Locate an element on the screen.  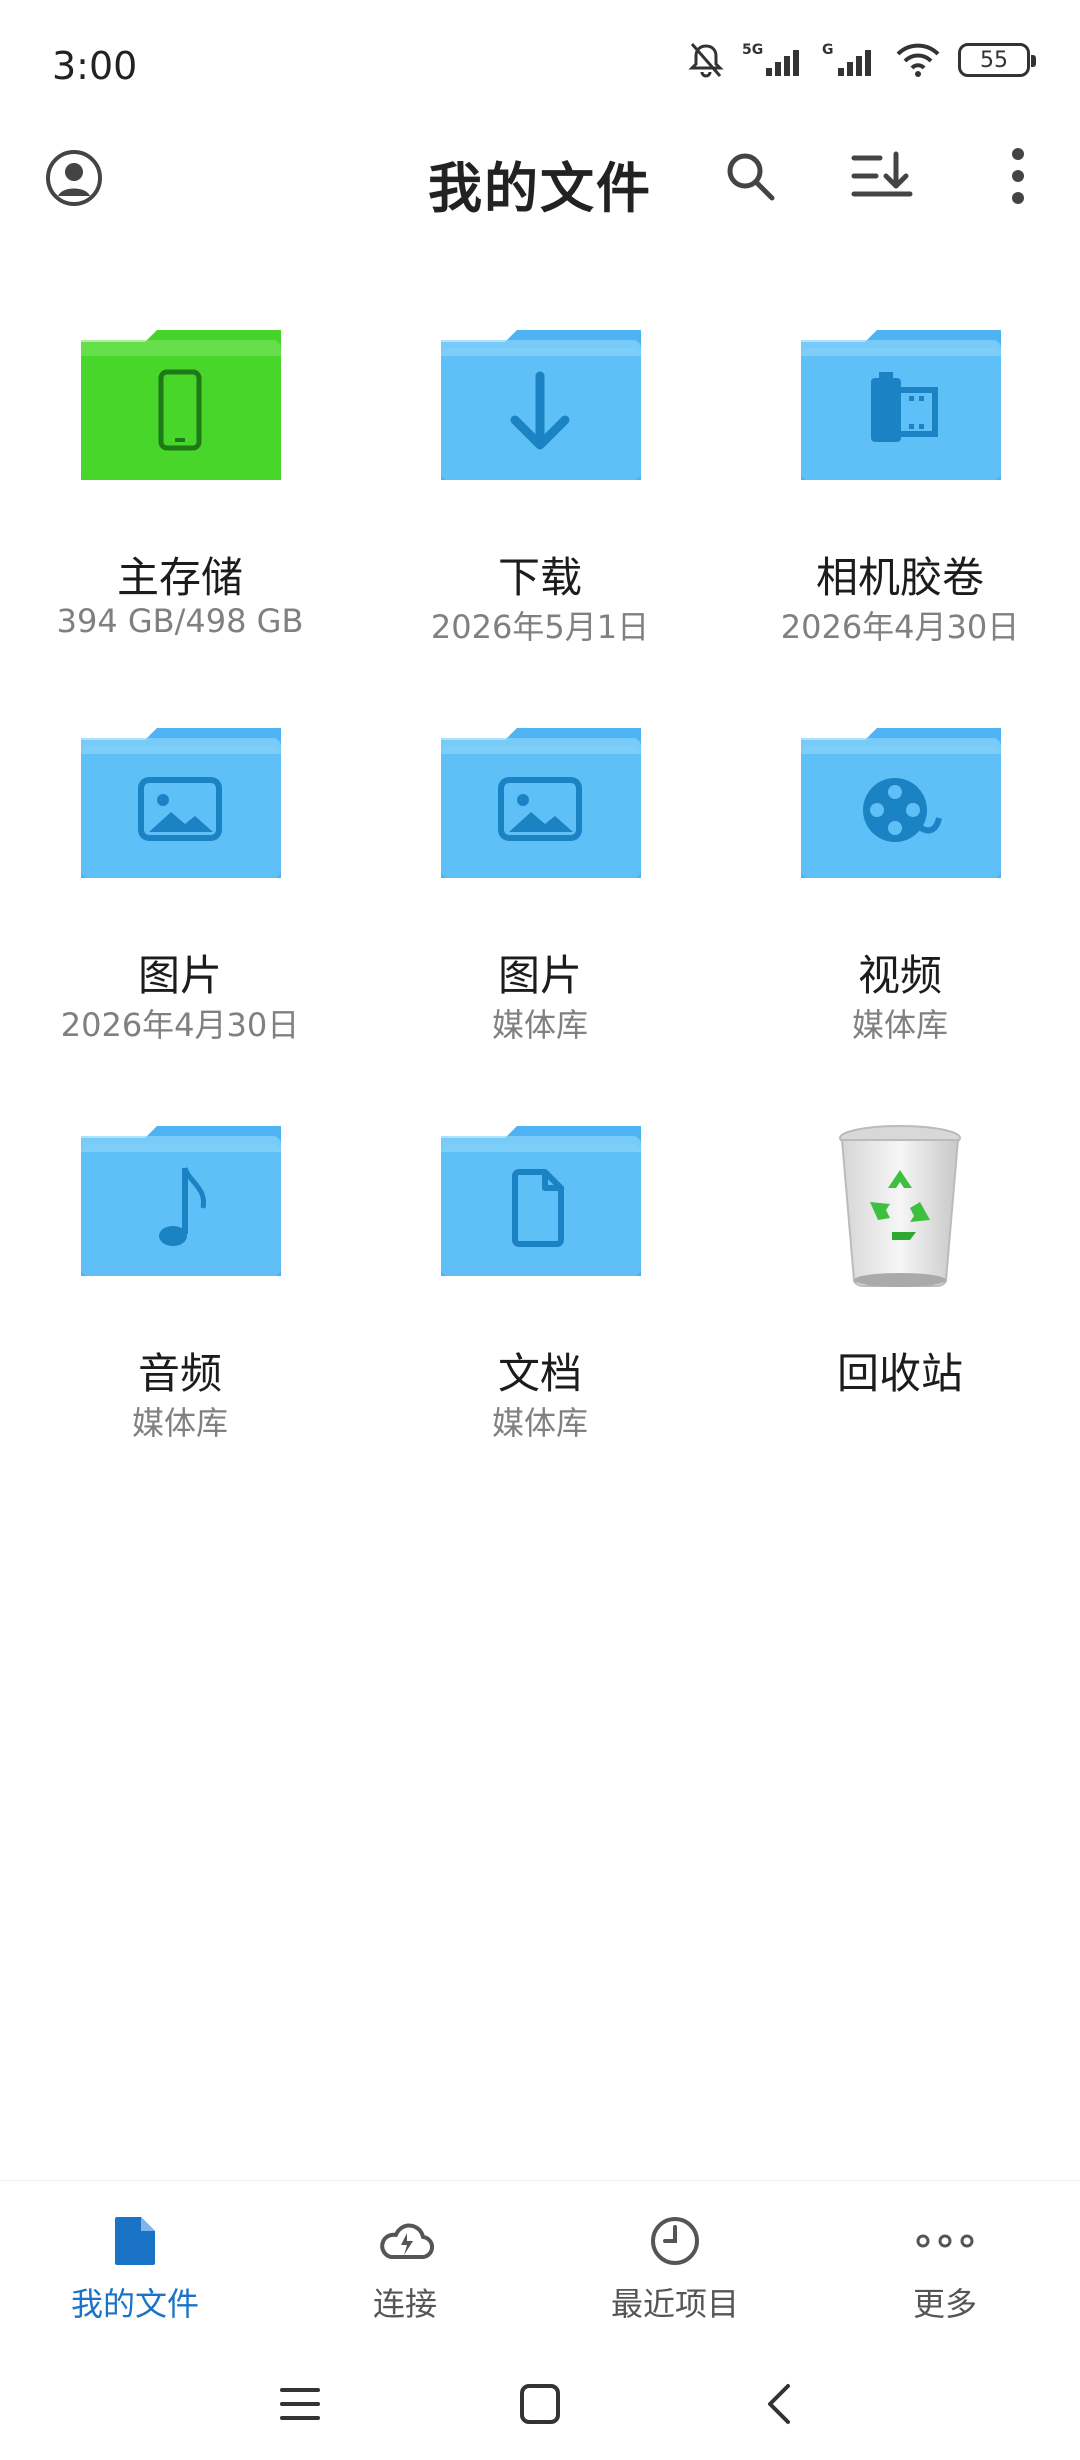
svg-text: 5G is located at coordinates (752, 50).